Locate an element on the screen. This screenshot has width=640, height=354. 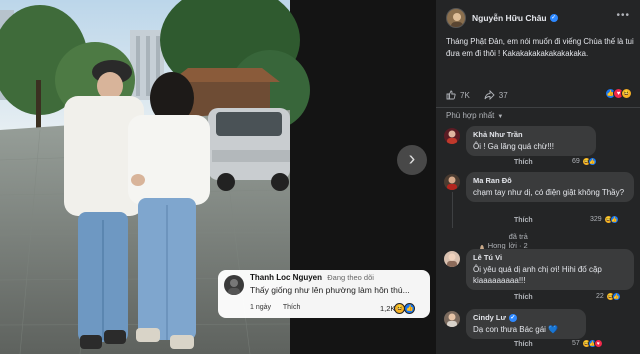
comment-bubble: Khả Như Trần Ôi ! Ga lăng quá chừ!!! is located at coordinates (531, 141).